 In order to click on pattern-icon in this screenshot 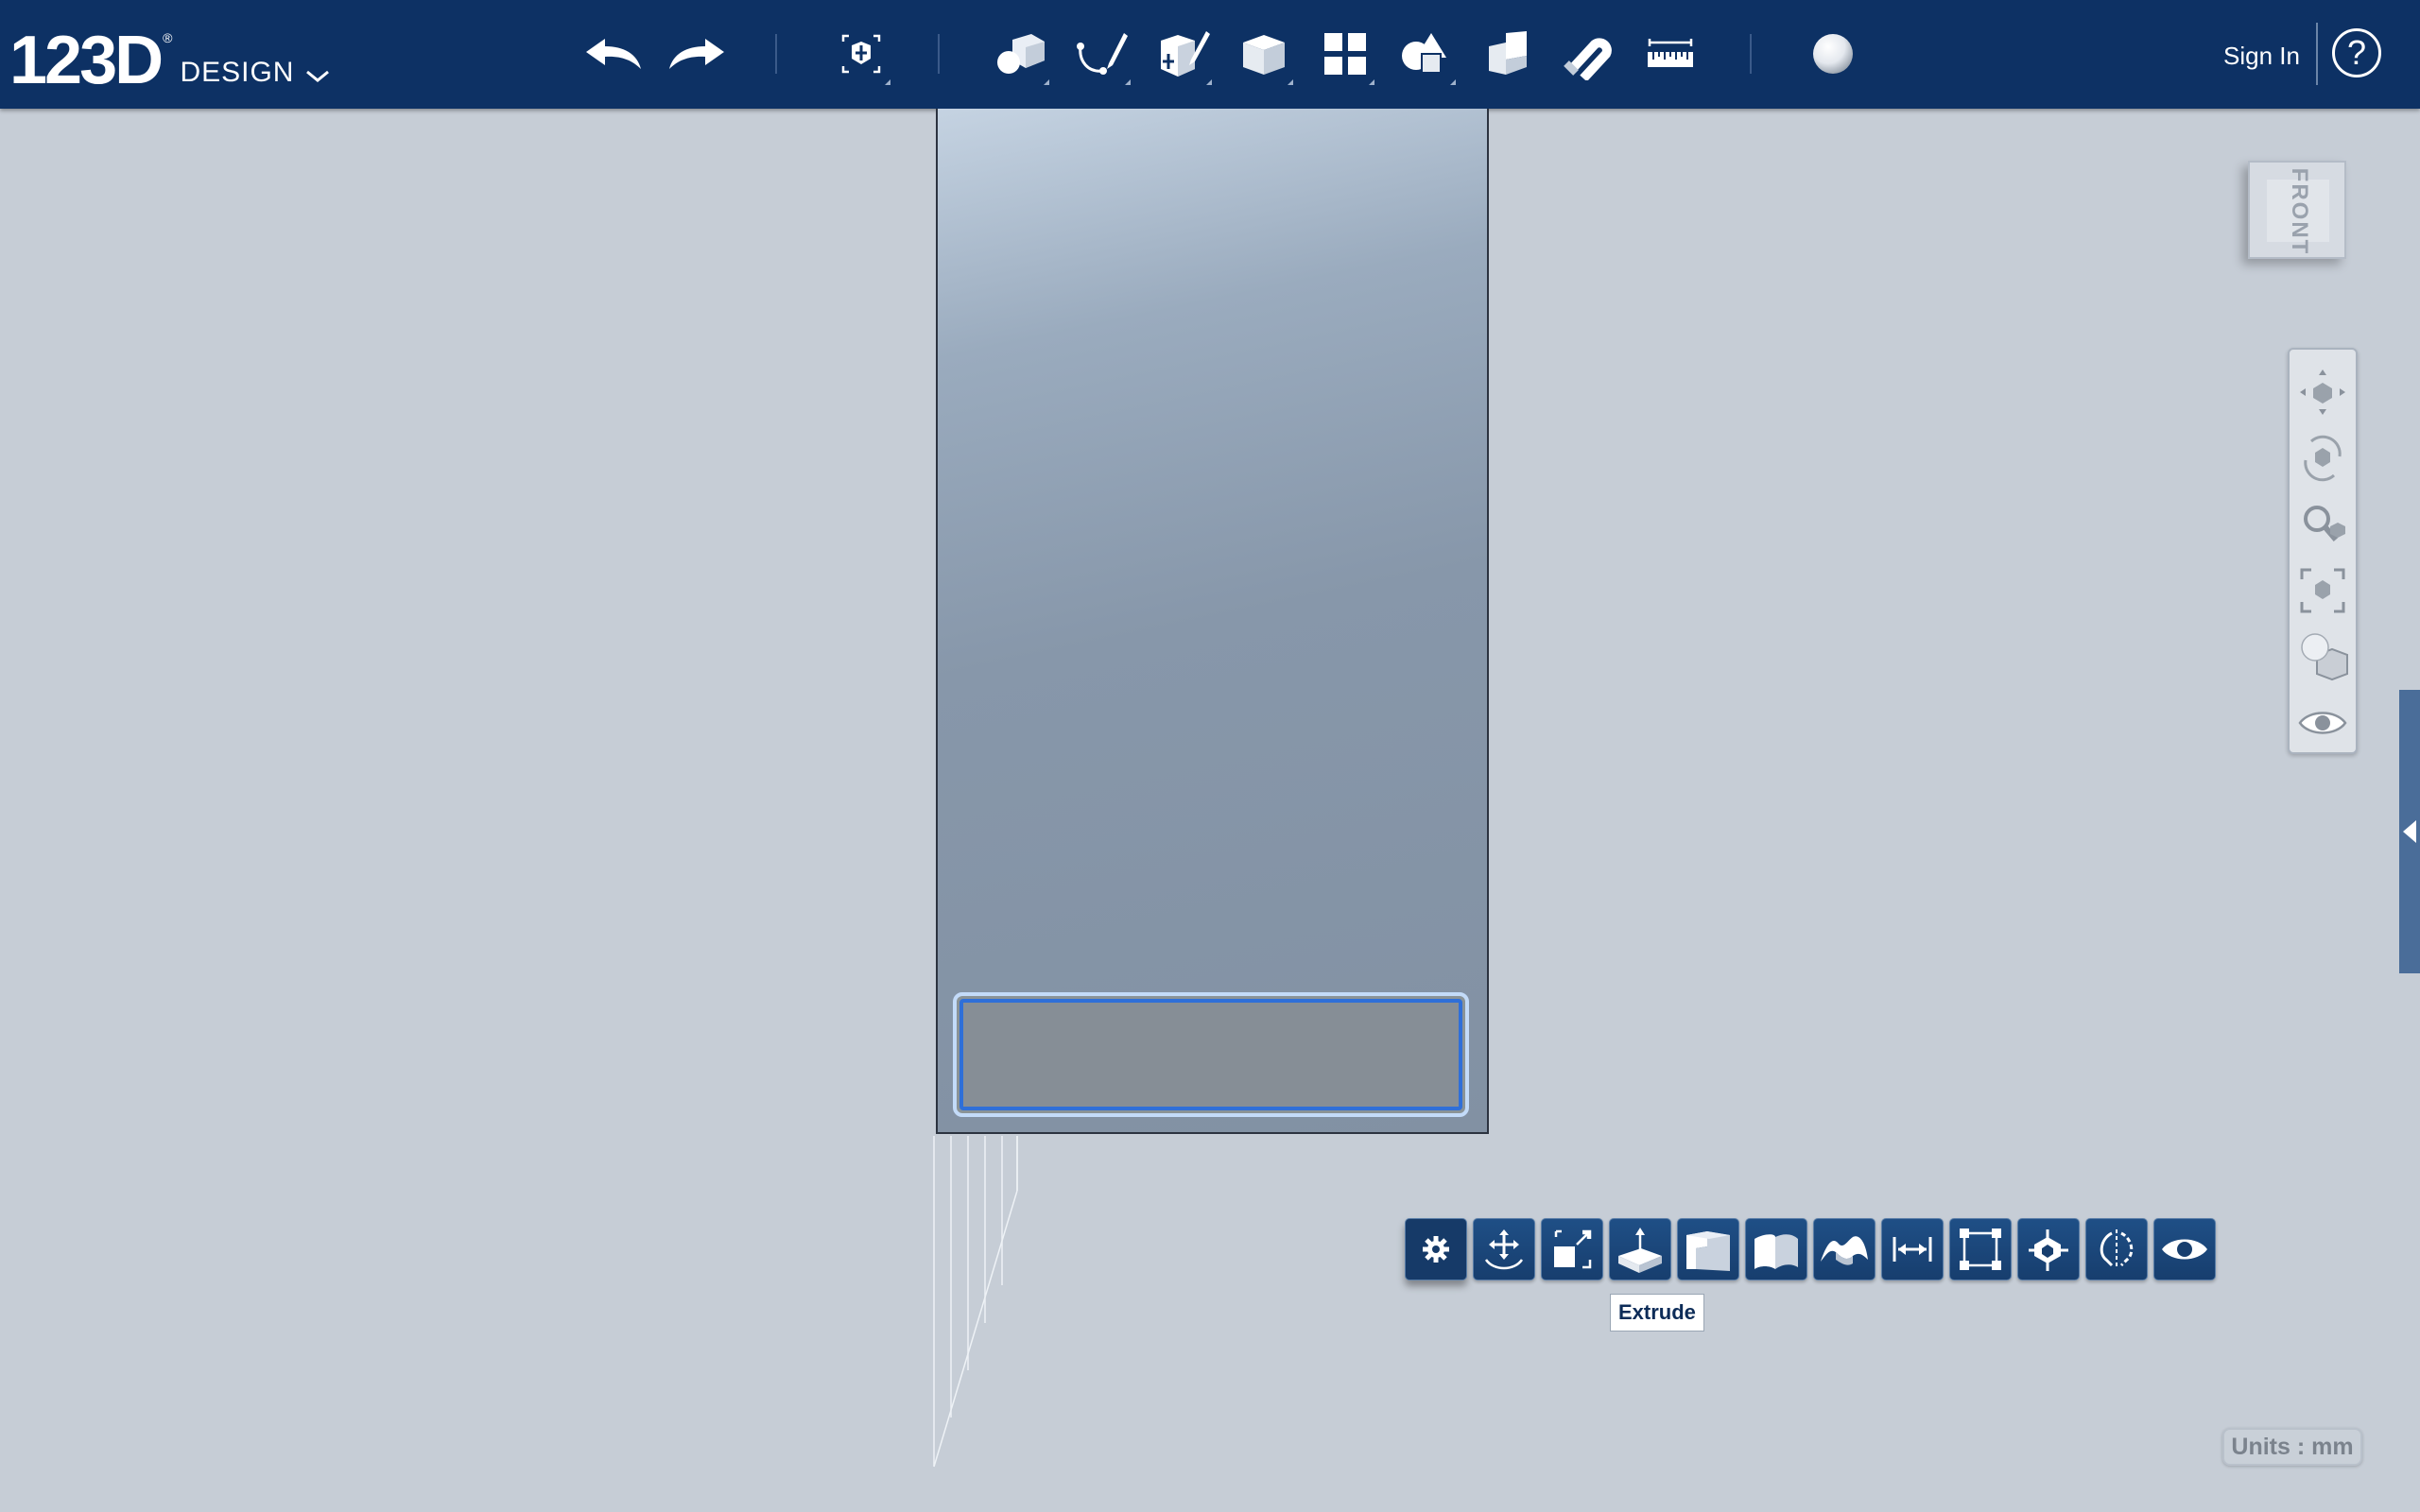, I will do `click(1345, 54)`.